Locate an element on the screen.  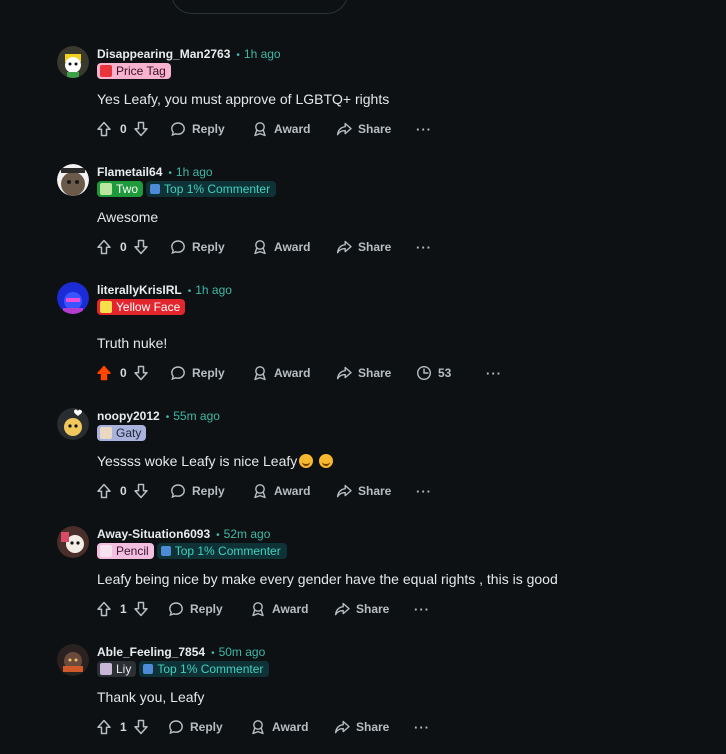
vote-count: 1 is located at coordinates (123, 727).